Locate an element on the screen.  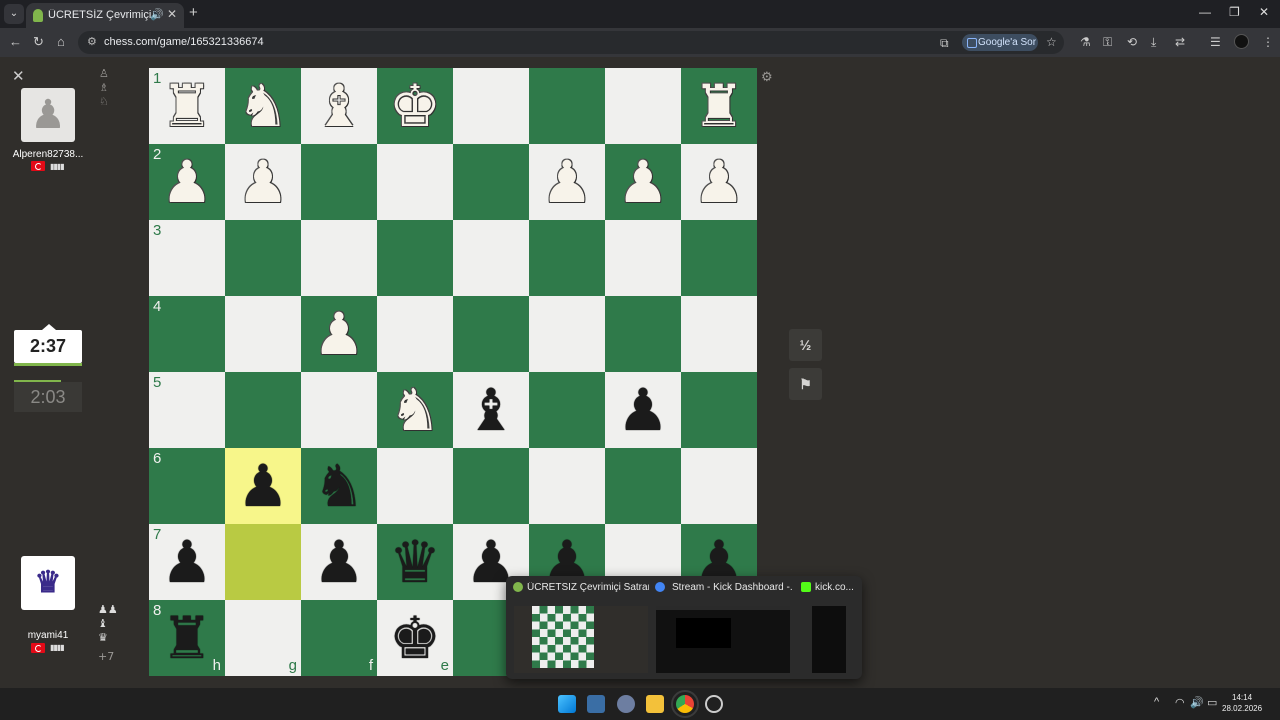
square-b5: ♟ is located at coordinates (643, 410).